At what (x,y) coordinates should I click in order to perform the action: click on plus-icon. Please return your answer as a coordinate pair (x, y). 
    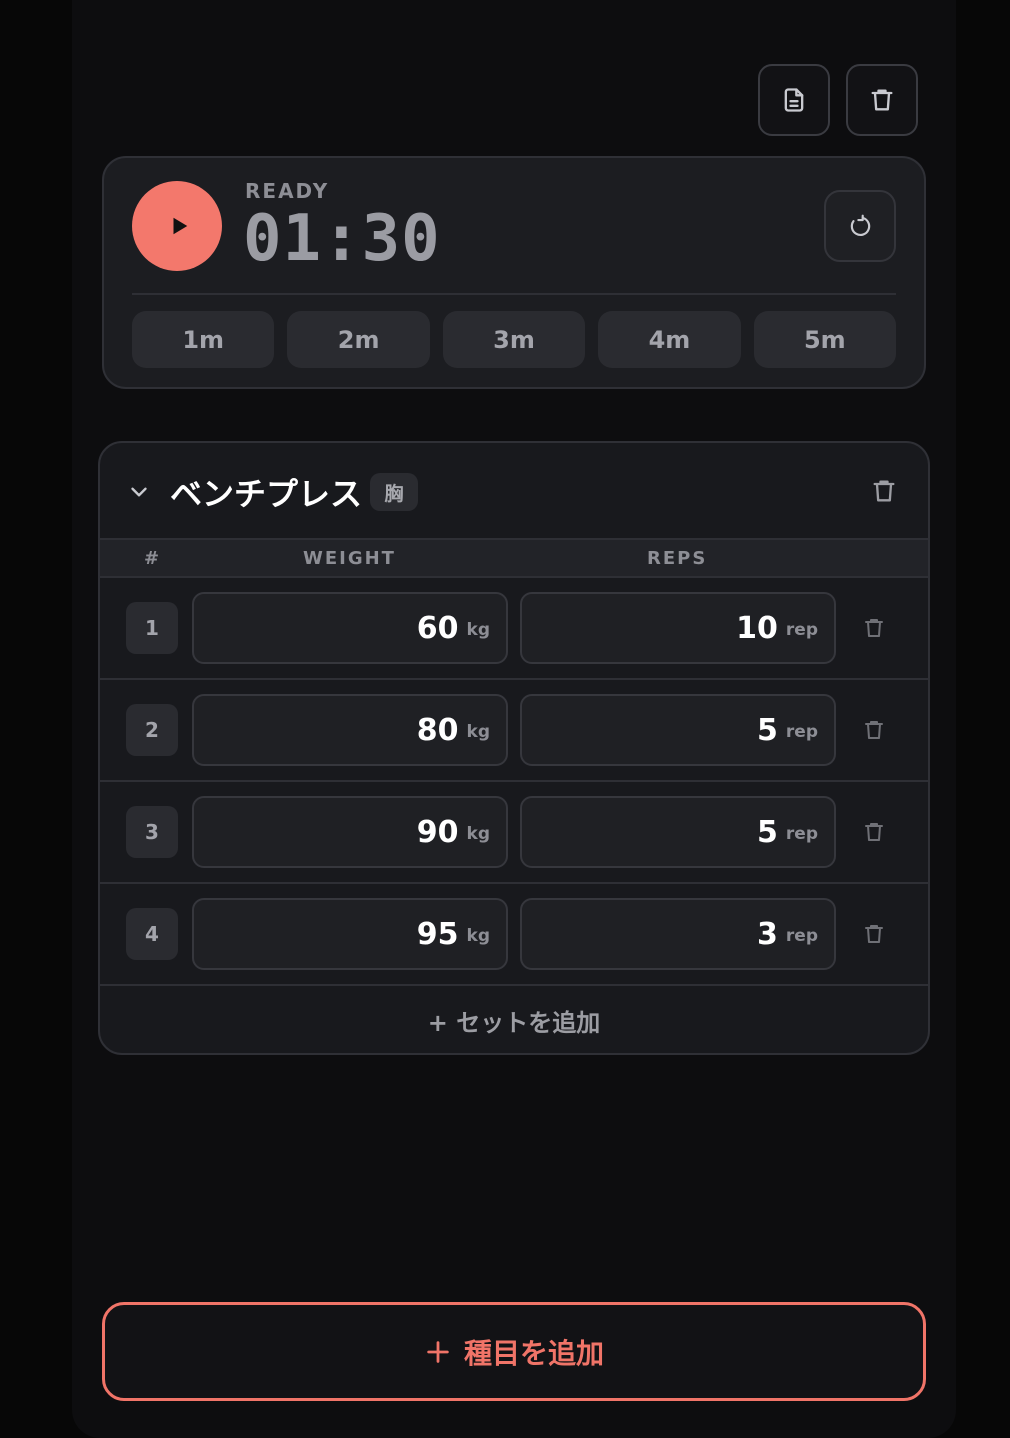
    Looking at the image, I should click on (438, 1351).